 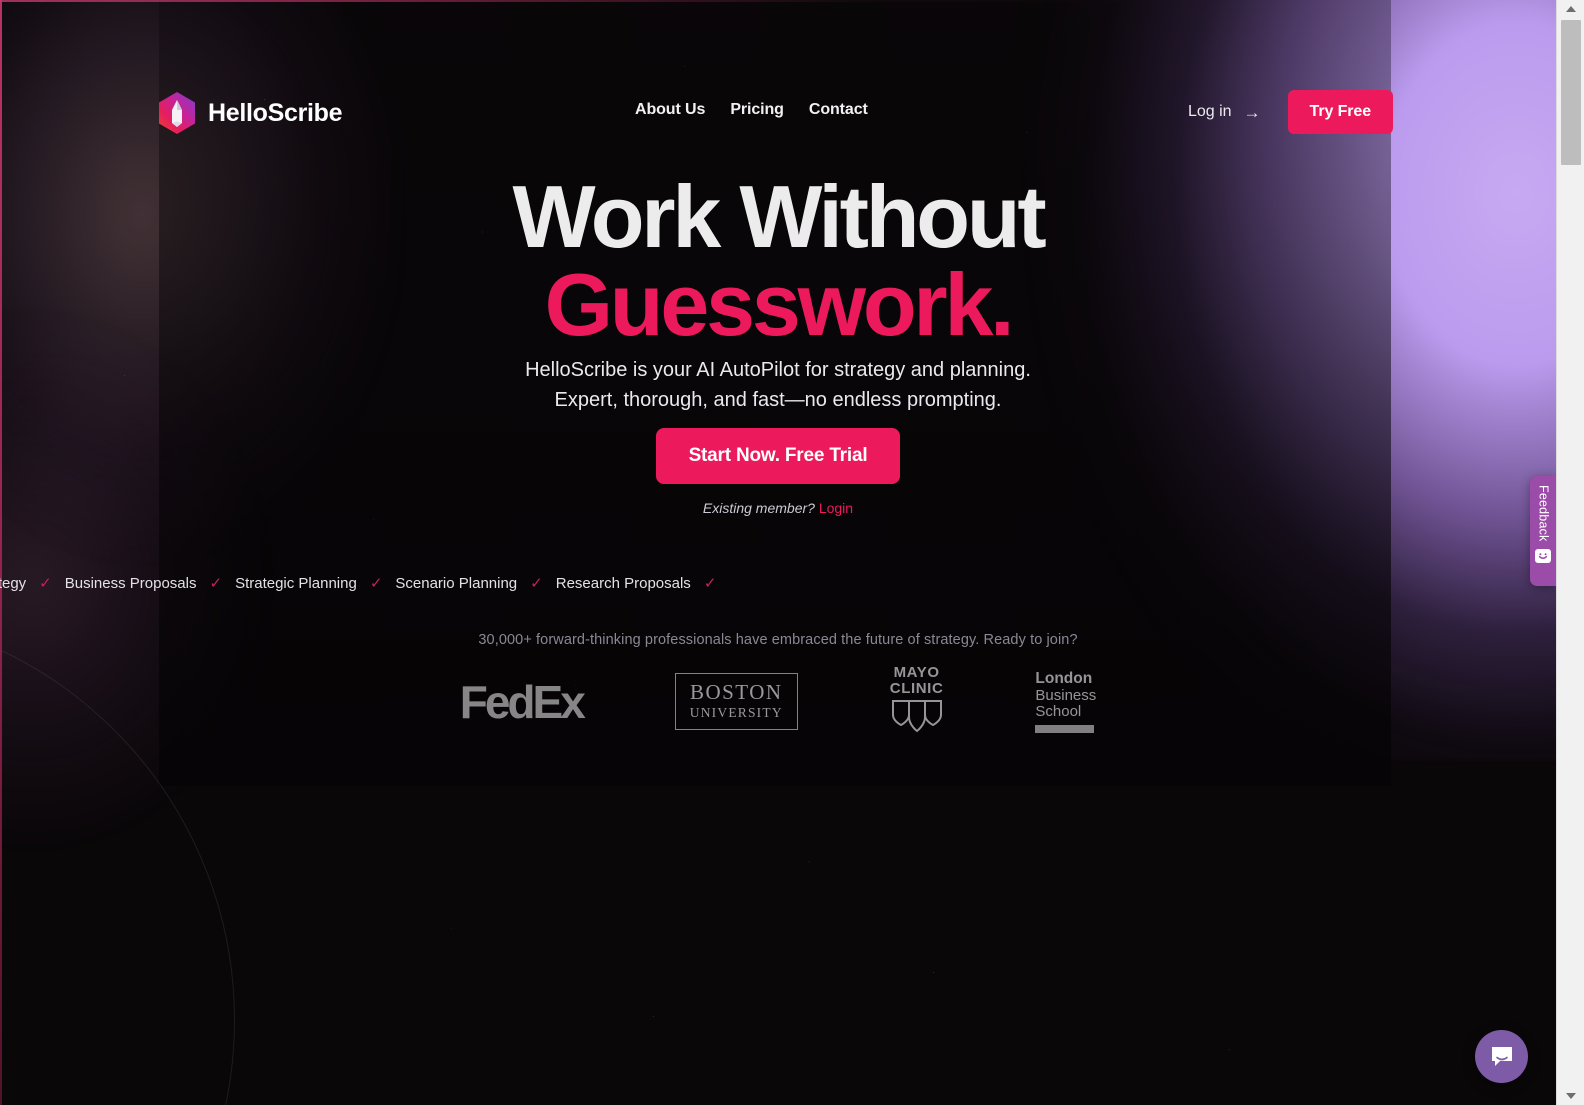 I want to click on ticker-item: ✓ Research Proposals, so click(x=604, y=583).